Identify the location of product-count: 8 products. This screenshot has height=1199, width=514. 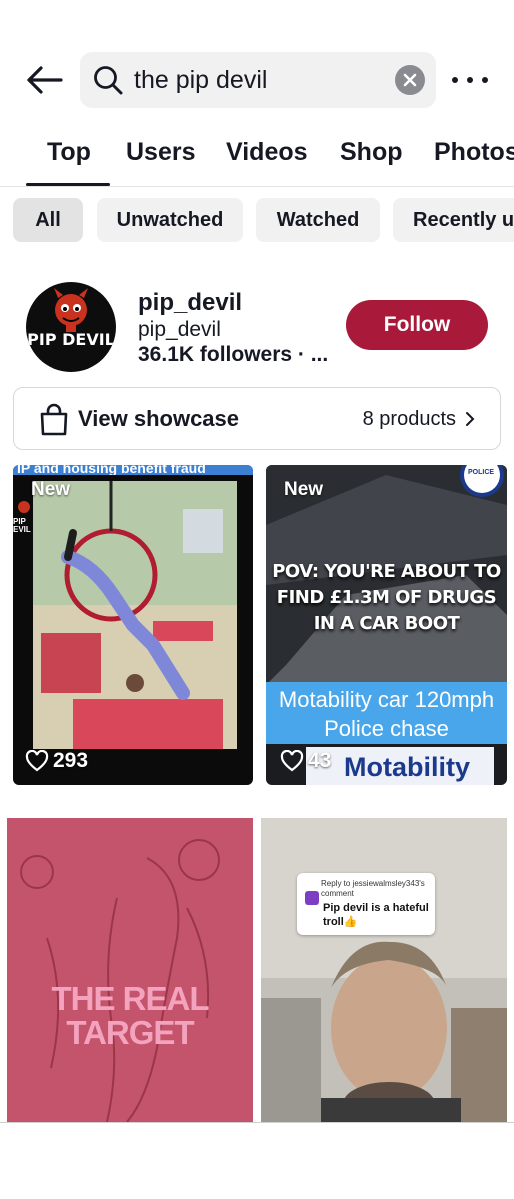
(409, 419).